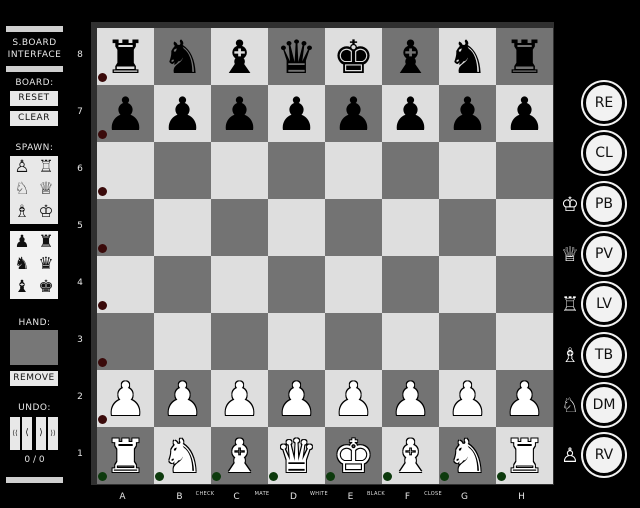 The width and height of the screenshot is (640, 508). Describe the element at coordinates (604, 304) in the screenshot. I see `circle-button-lv: LV` at that location.